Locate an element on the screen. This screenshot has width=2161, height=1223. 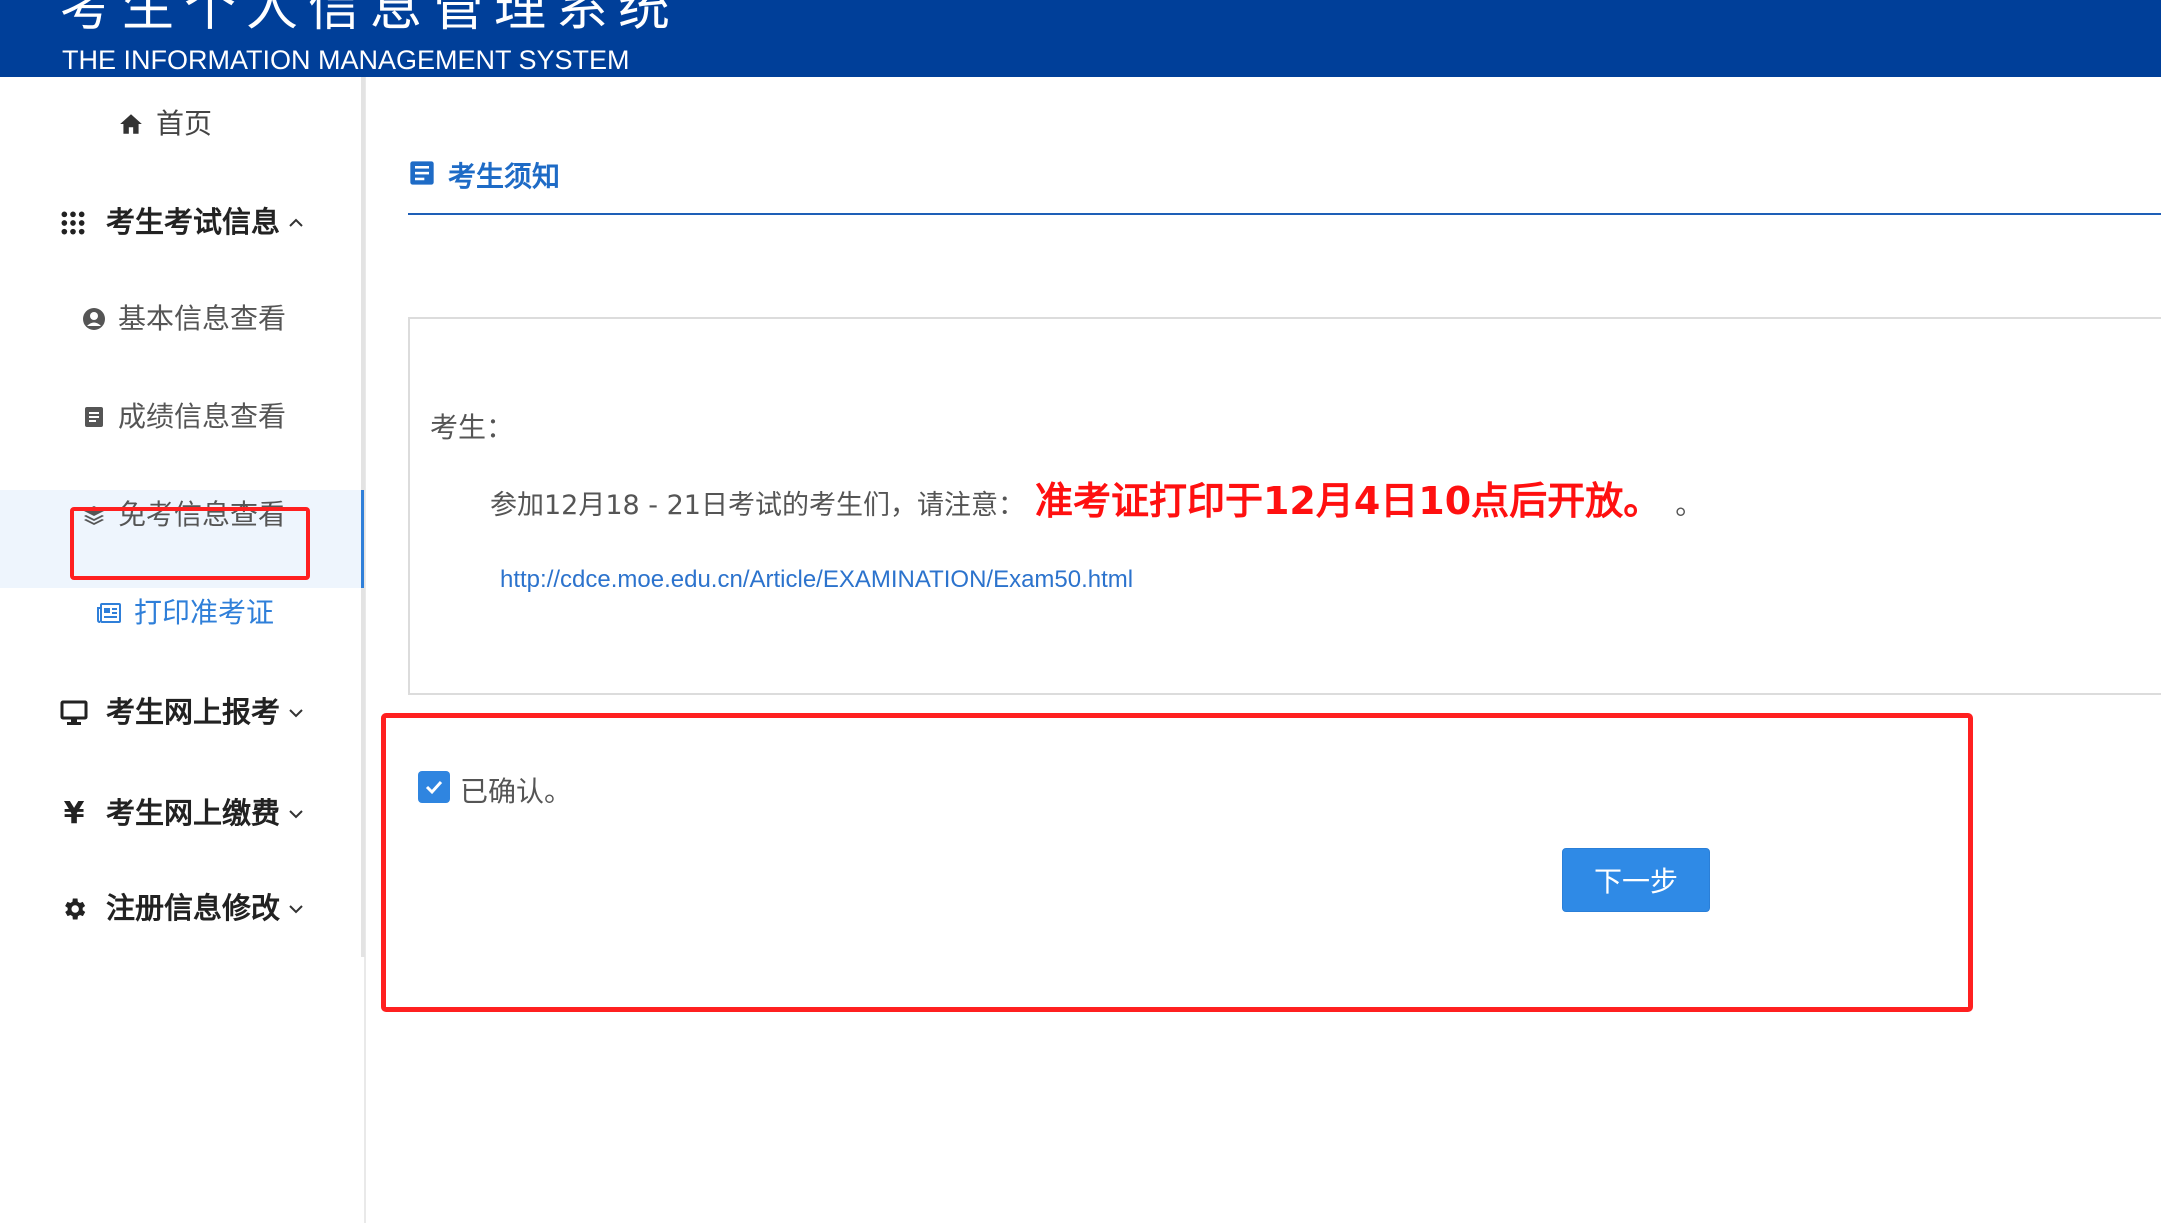
sidebar-item-score-info: 成绩信息查看 is located at coordinates (184, 417).